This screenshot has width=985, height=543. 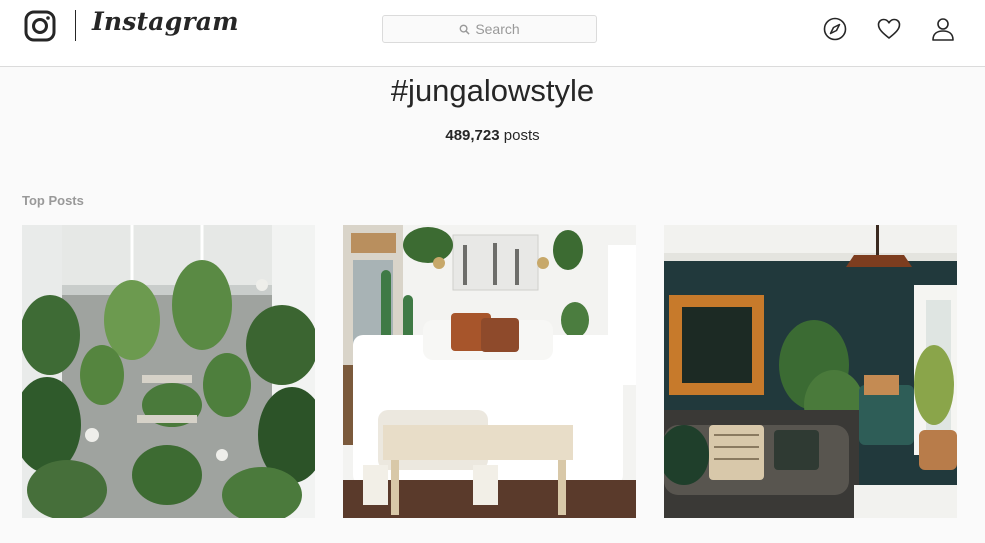 I want to click on search-input: Search, so click(x=489, y=29).